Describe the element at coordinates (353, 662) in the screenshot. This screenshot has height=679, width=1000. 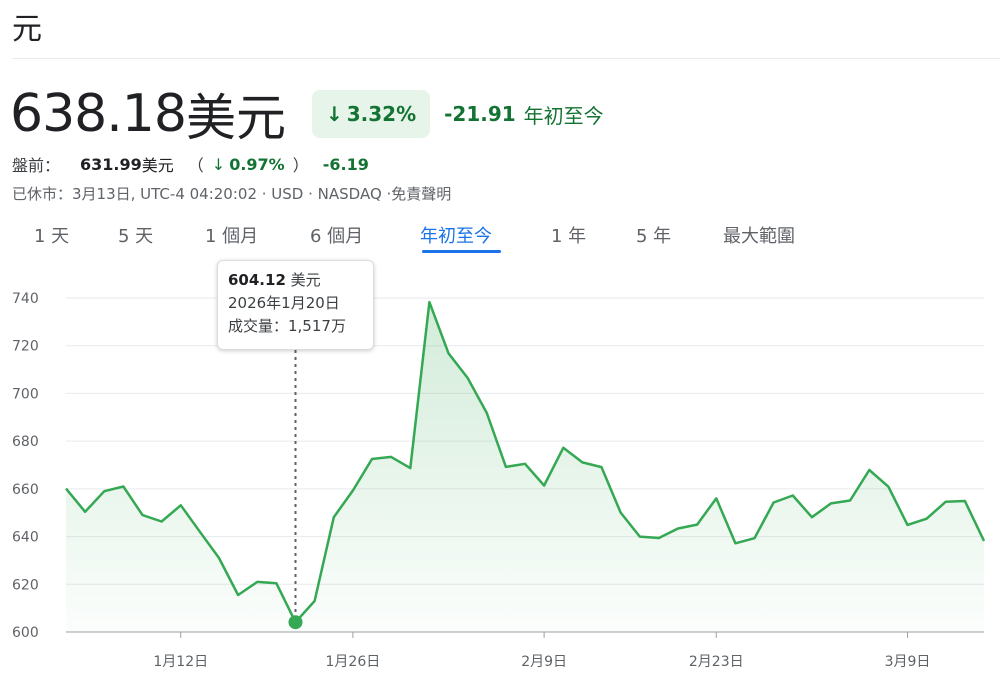
I see `x-tick-label: 1月26日` at that location.